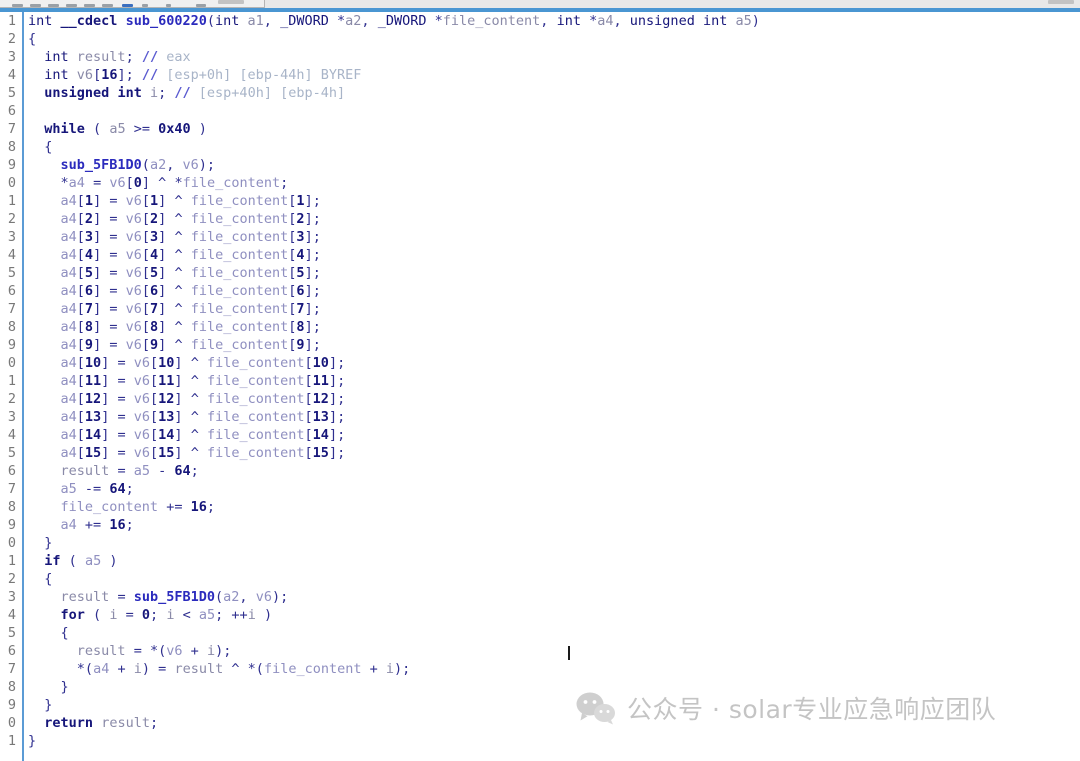 The image size is (1080, 761). What do you see at coordinates (540, 507) in the screenshot?
I see `code-line: 8 file_content += 16;` at bounding box center [540, 507].